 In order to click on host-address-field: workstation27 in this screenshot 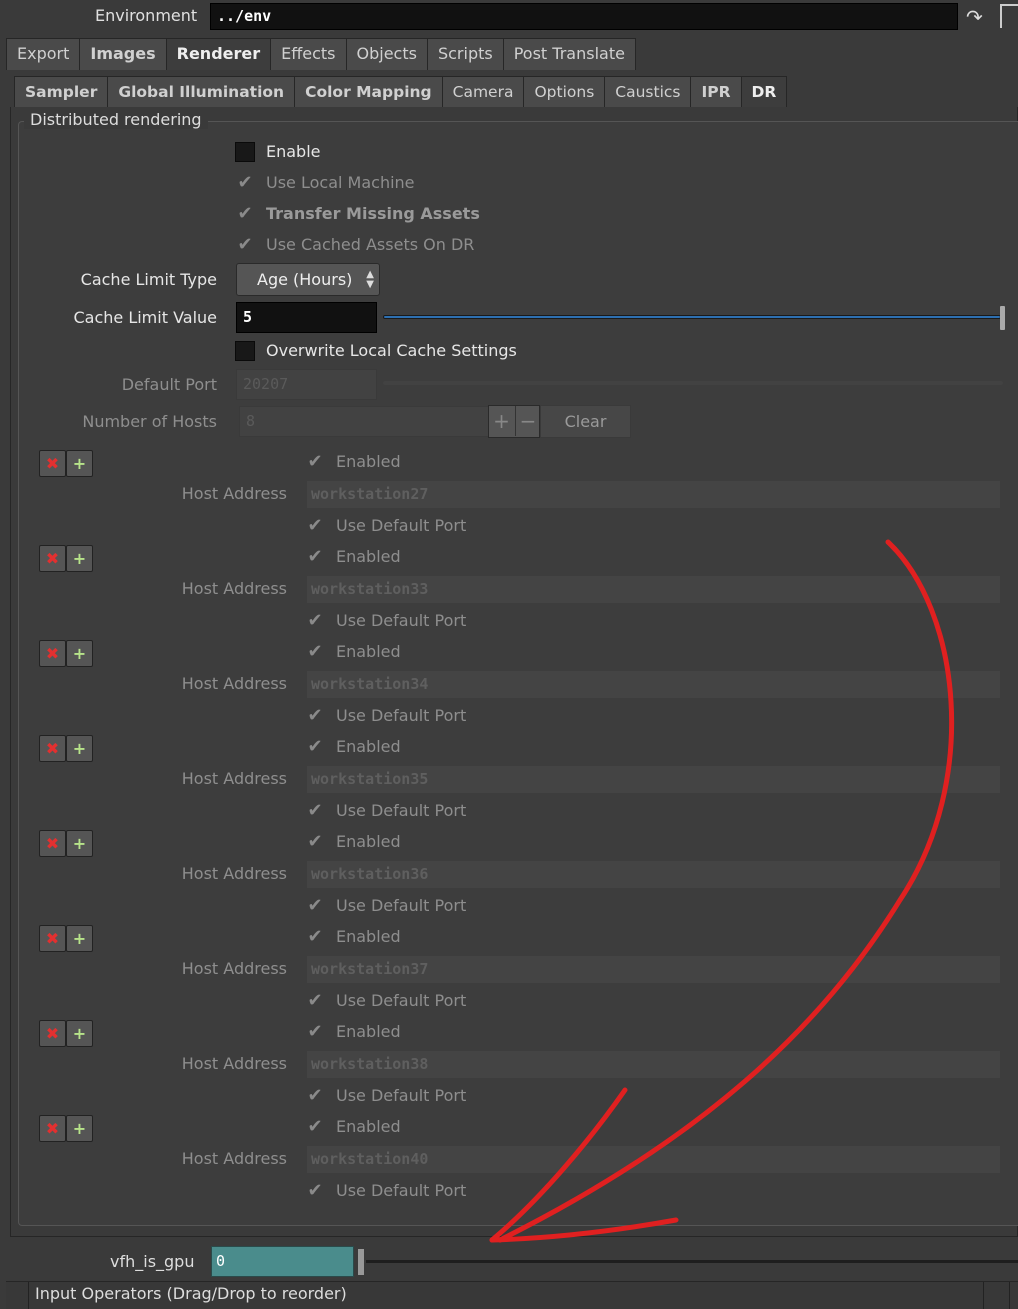, I will do `click(653, 494)`.